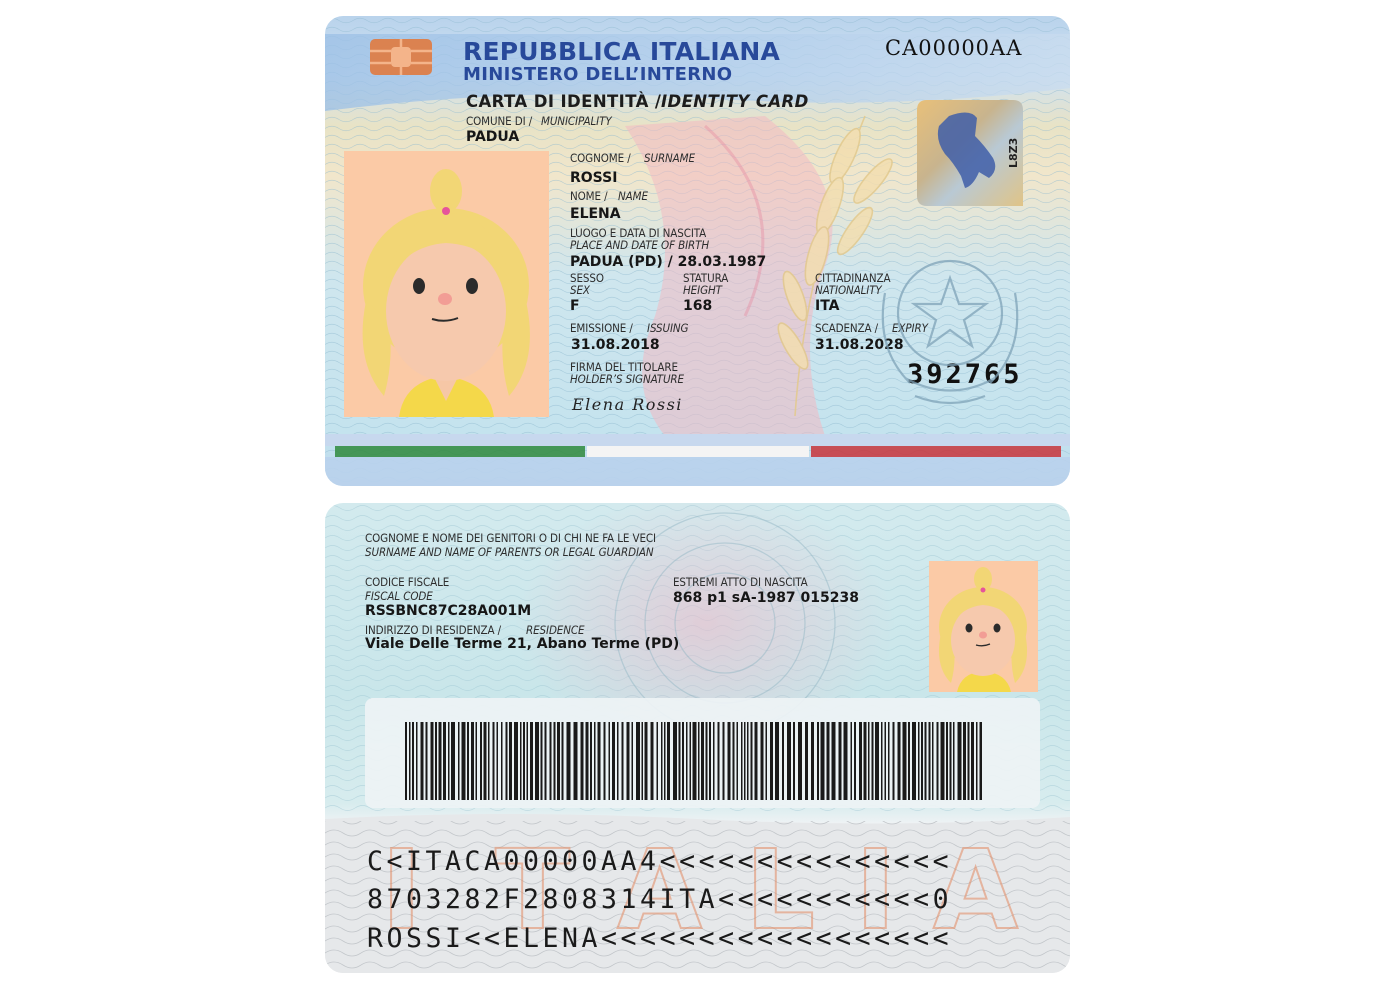  I want to click on ghost-portrait-photo, so click(983, 626).